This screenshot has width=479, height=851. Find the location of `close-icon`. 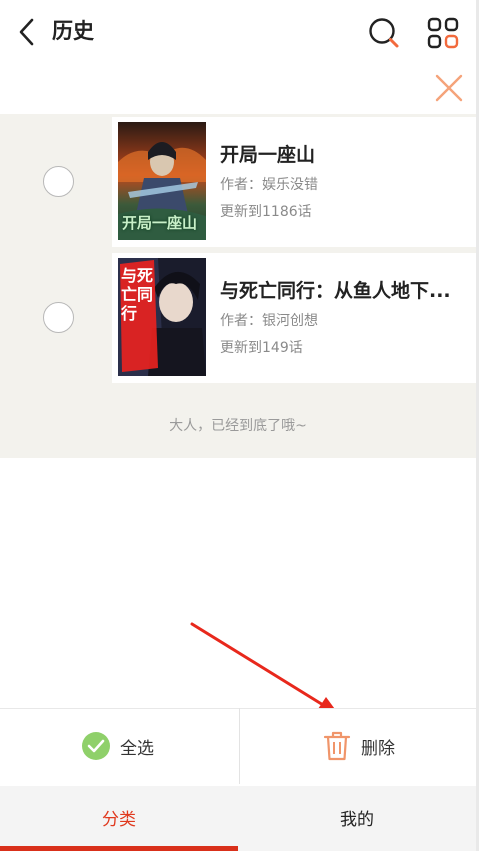

close-icon is located at coordinates (449, 88).